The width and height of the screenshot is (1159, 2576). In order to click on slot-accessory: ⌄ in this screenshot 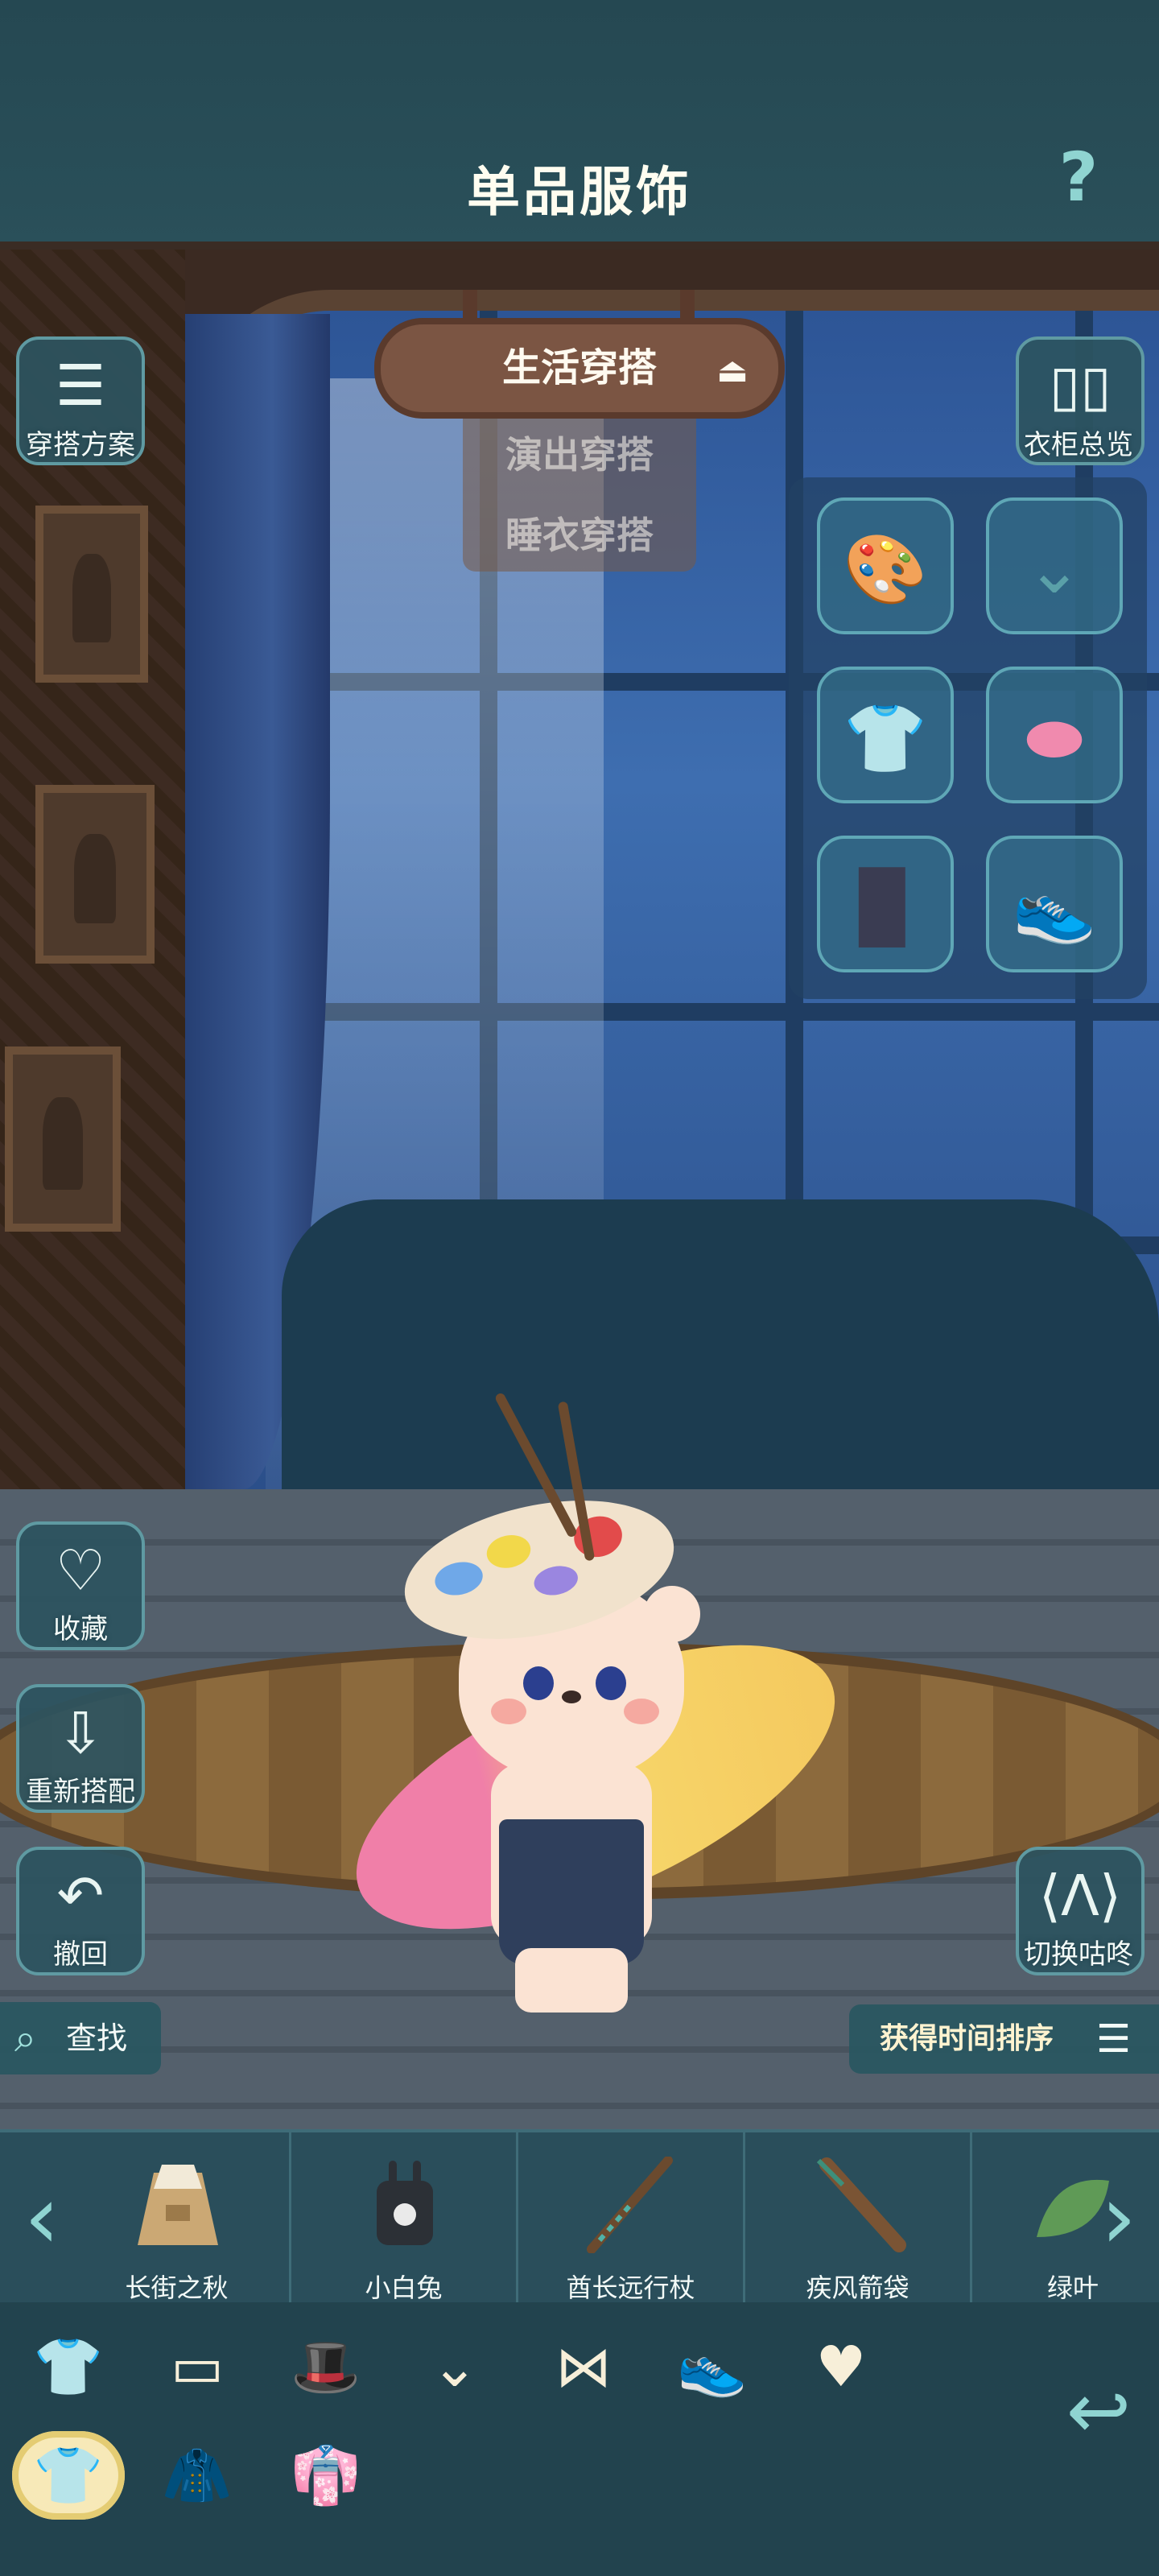, I will do `click(1054, 565)`.